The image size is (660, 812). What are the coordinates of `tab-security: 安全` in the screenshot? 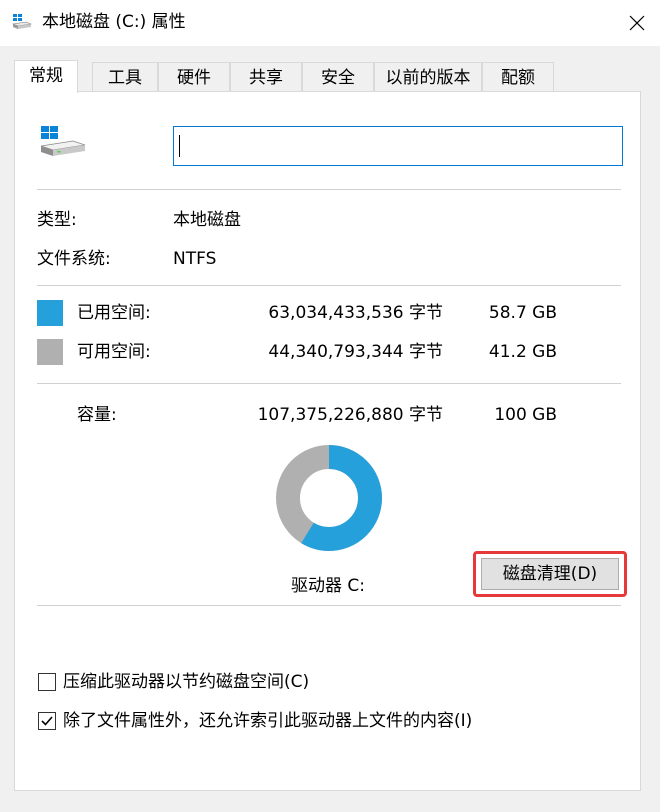 It's located at (338, 77).